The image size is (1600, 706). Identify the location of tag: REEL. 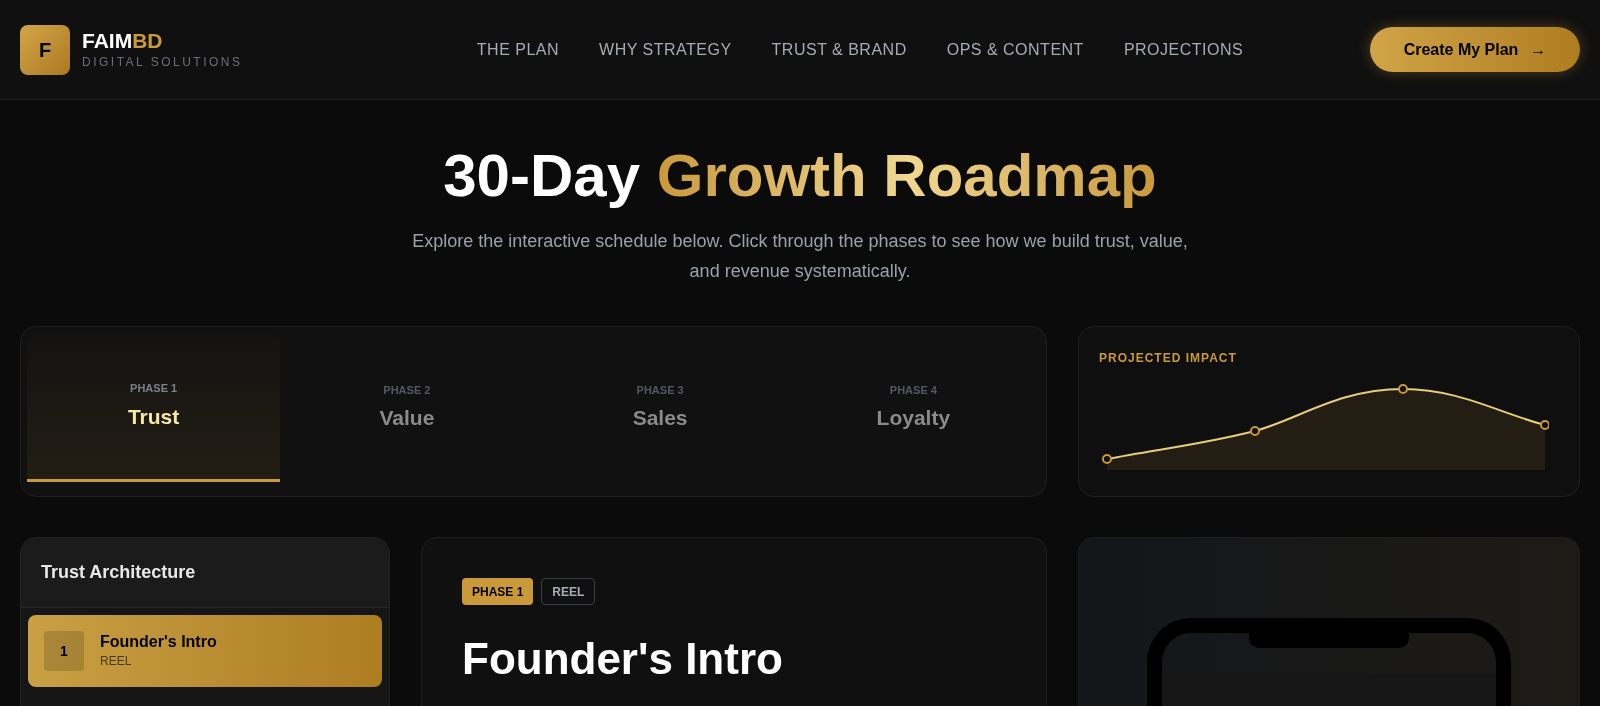
(568, 591).